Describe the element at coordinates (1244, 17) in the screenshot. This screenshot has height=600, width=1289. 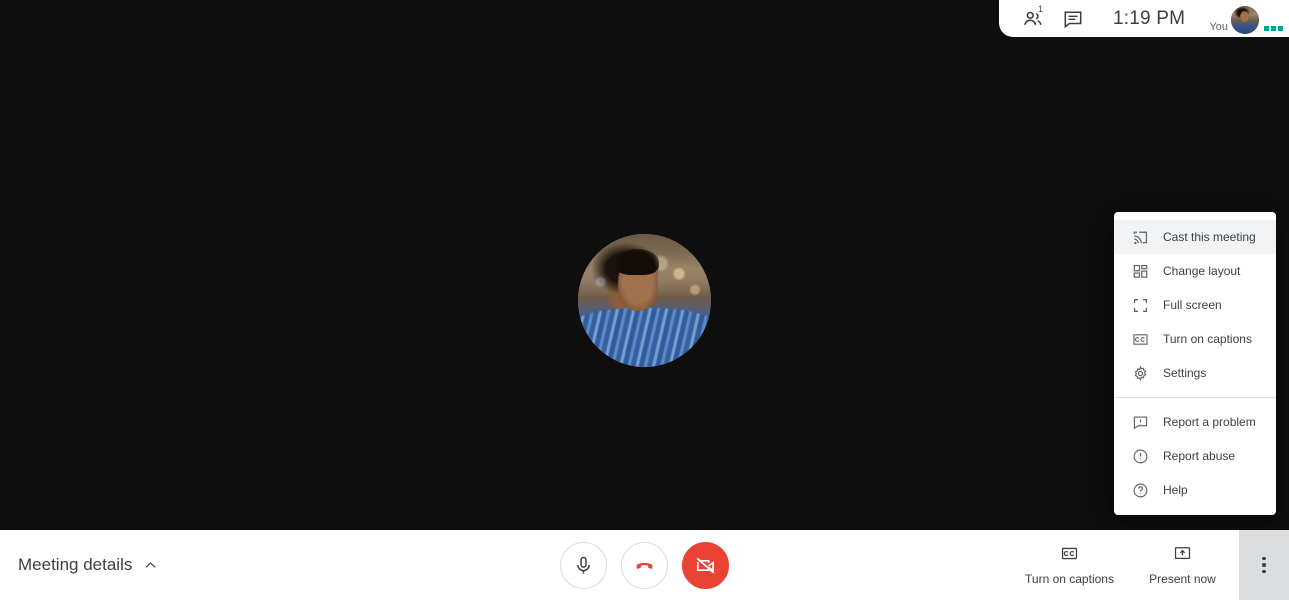
I see `self-avatar-face` at that location.